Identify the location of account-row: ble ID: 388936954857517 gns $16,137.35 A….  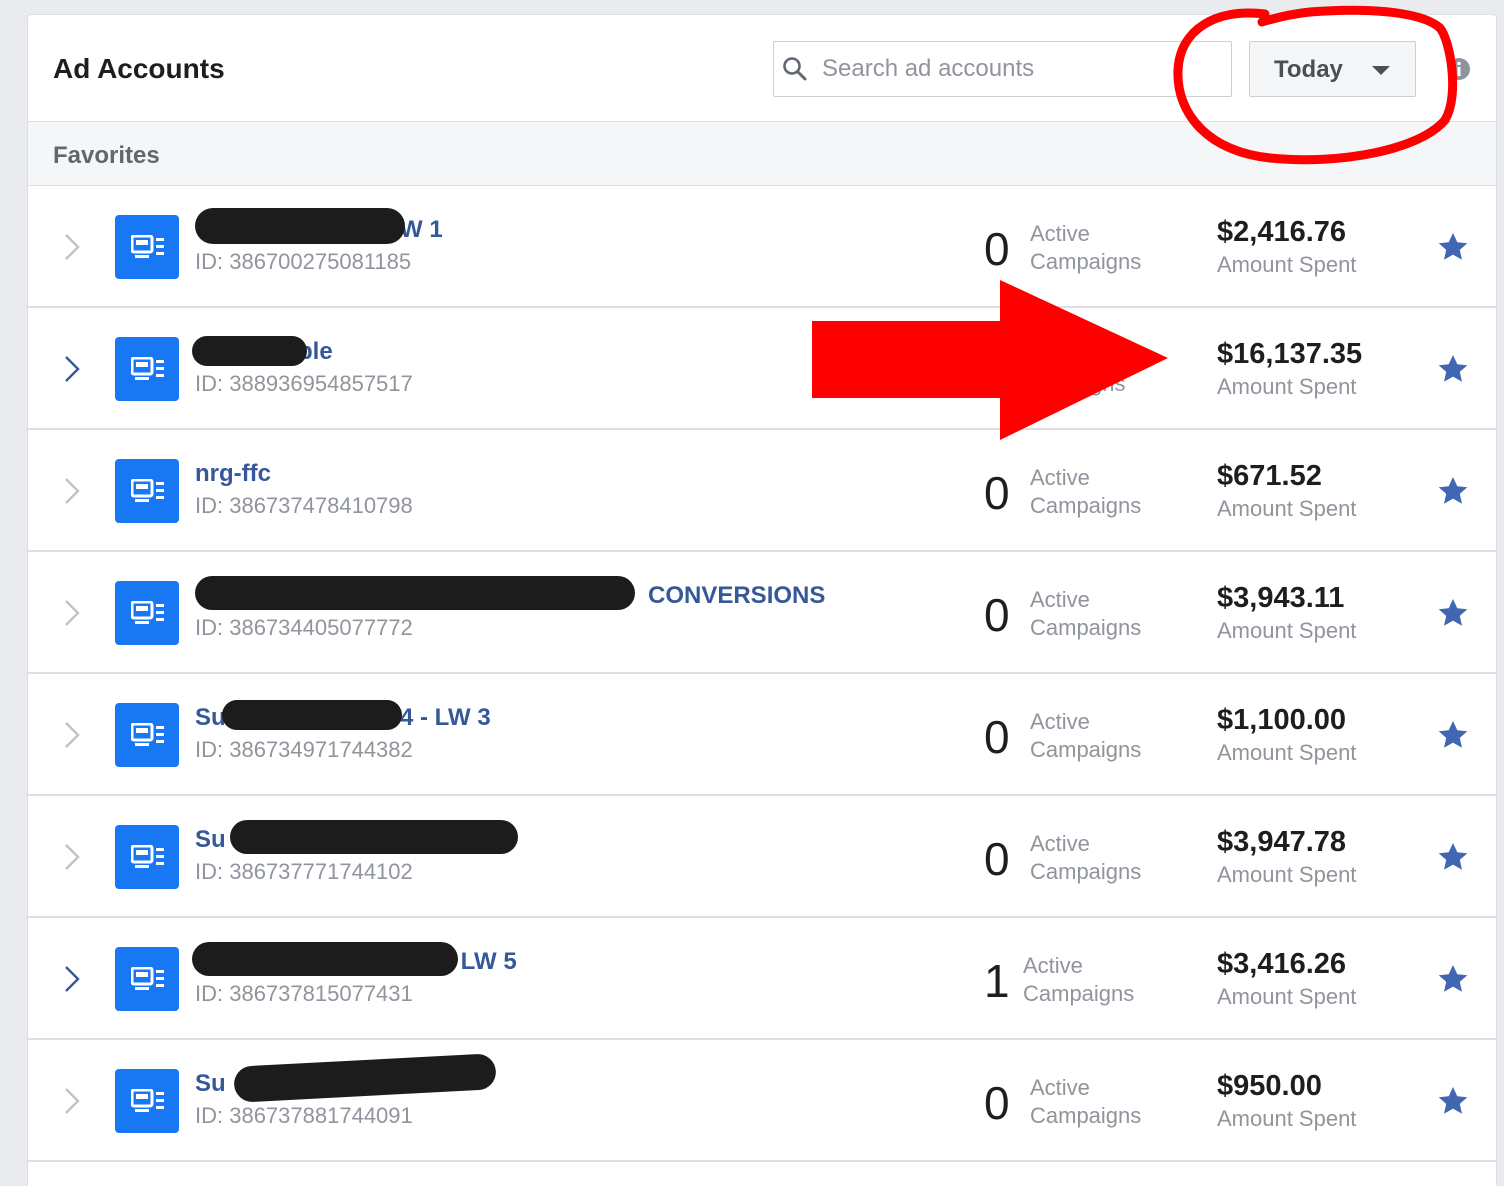
(762, 369).